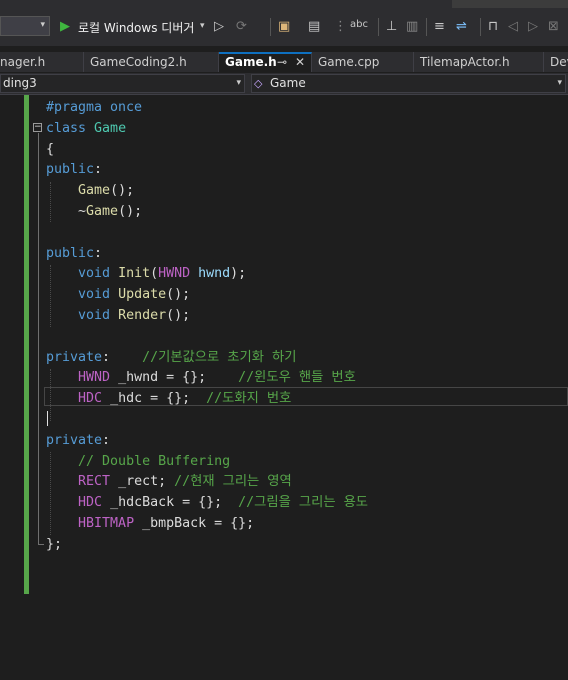 The height and width of the screenshot is (680, 568). Describe the element at coordinates (553, 26) in the screenshot. I see `bookmark-clear-icon: ⊠` at that location.